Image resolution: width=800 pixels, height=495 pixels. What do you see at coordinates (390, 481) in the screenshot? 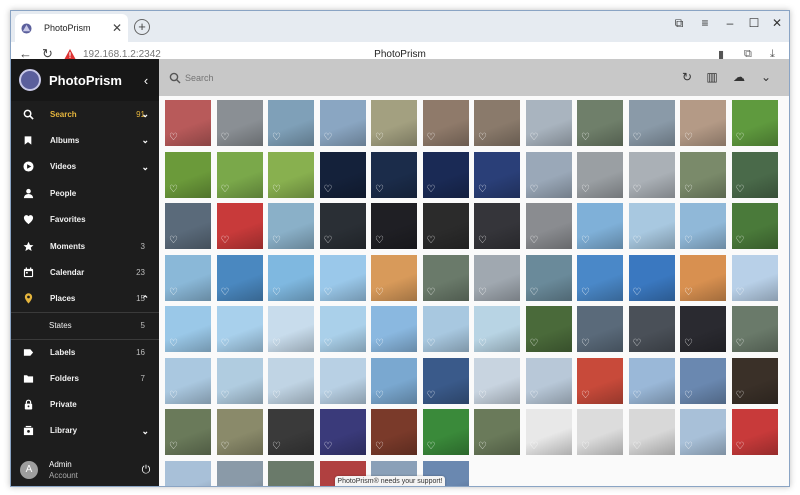
I see `support-notice: PhotoPrism® needs your support!` at bounding box center [390, 481].